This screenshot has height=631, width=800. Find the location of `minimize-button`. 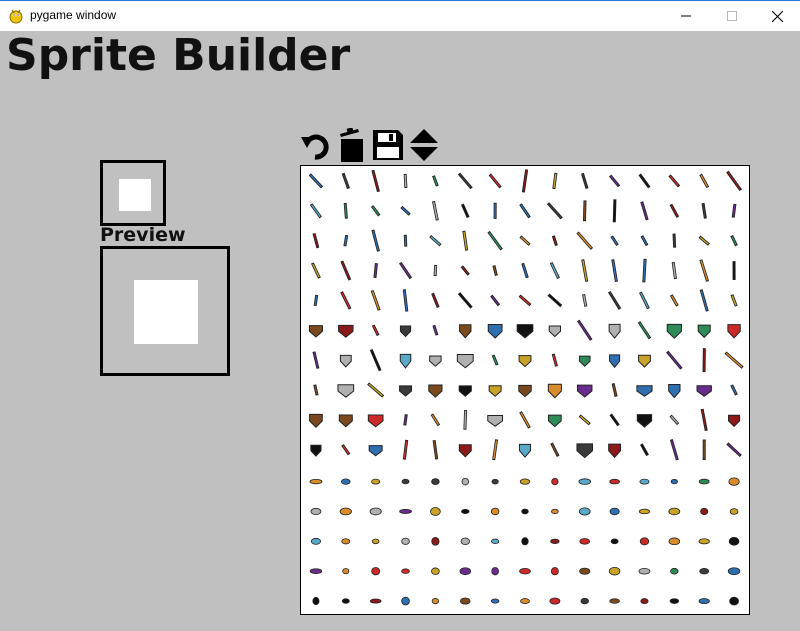

minimize-button is located at coordinates (686, 16).